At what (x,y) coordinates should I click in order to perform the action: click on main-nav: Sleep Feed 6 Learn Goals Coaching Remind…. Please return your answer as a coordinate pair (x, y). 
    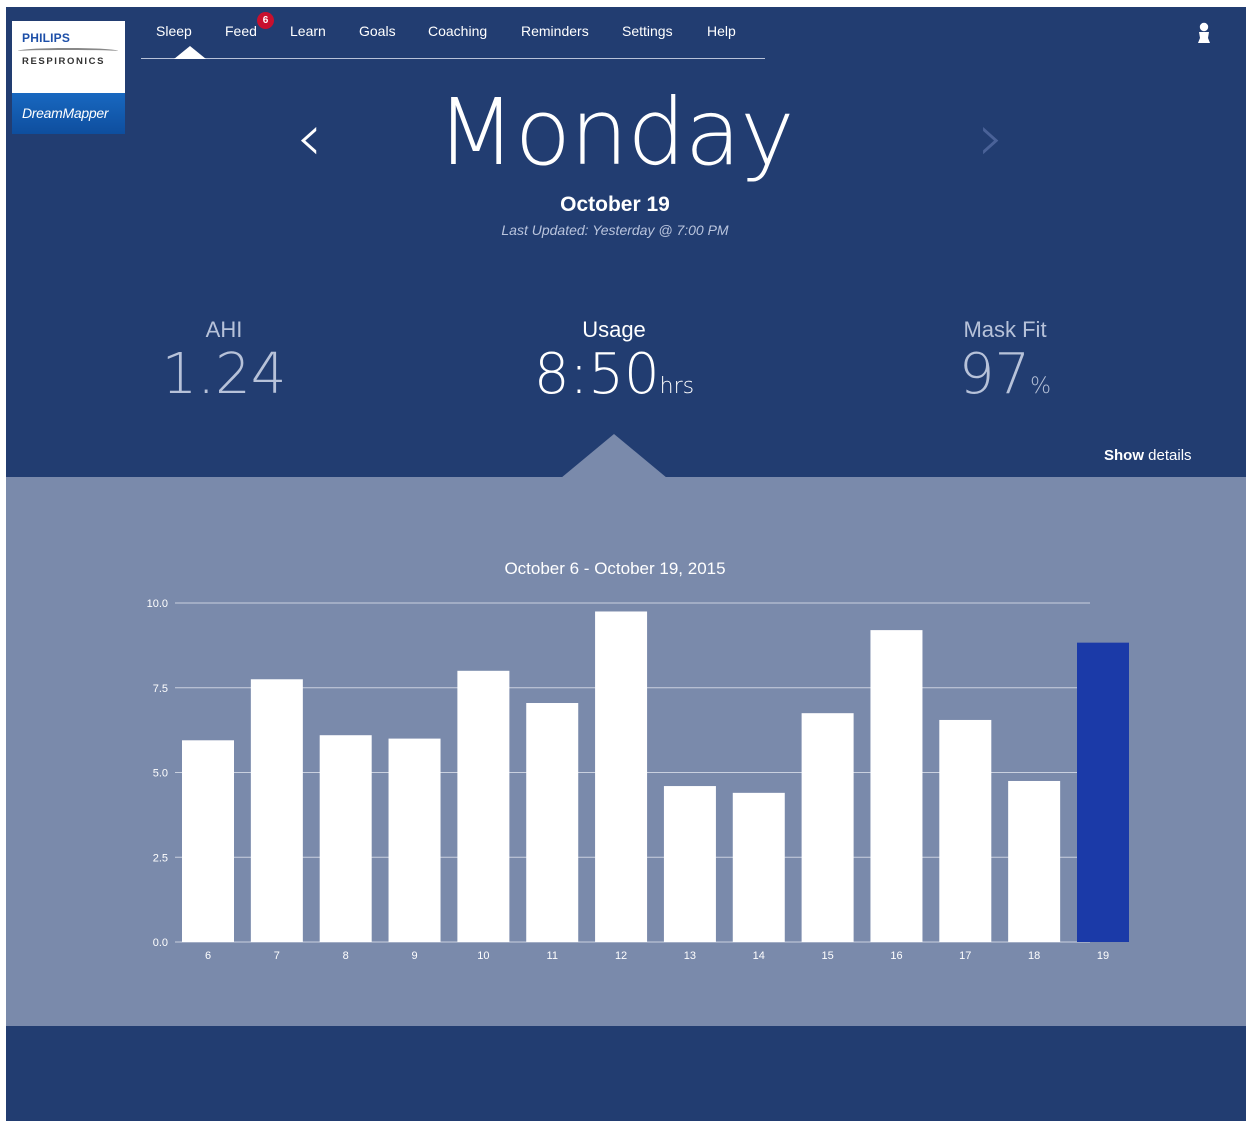
    Looking at the image, I should click on (453, 35).